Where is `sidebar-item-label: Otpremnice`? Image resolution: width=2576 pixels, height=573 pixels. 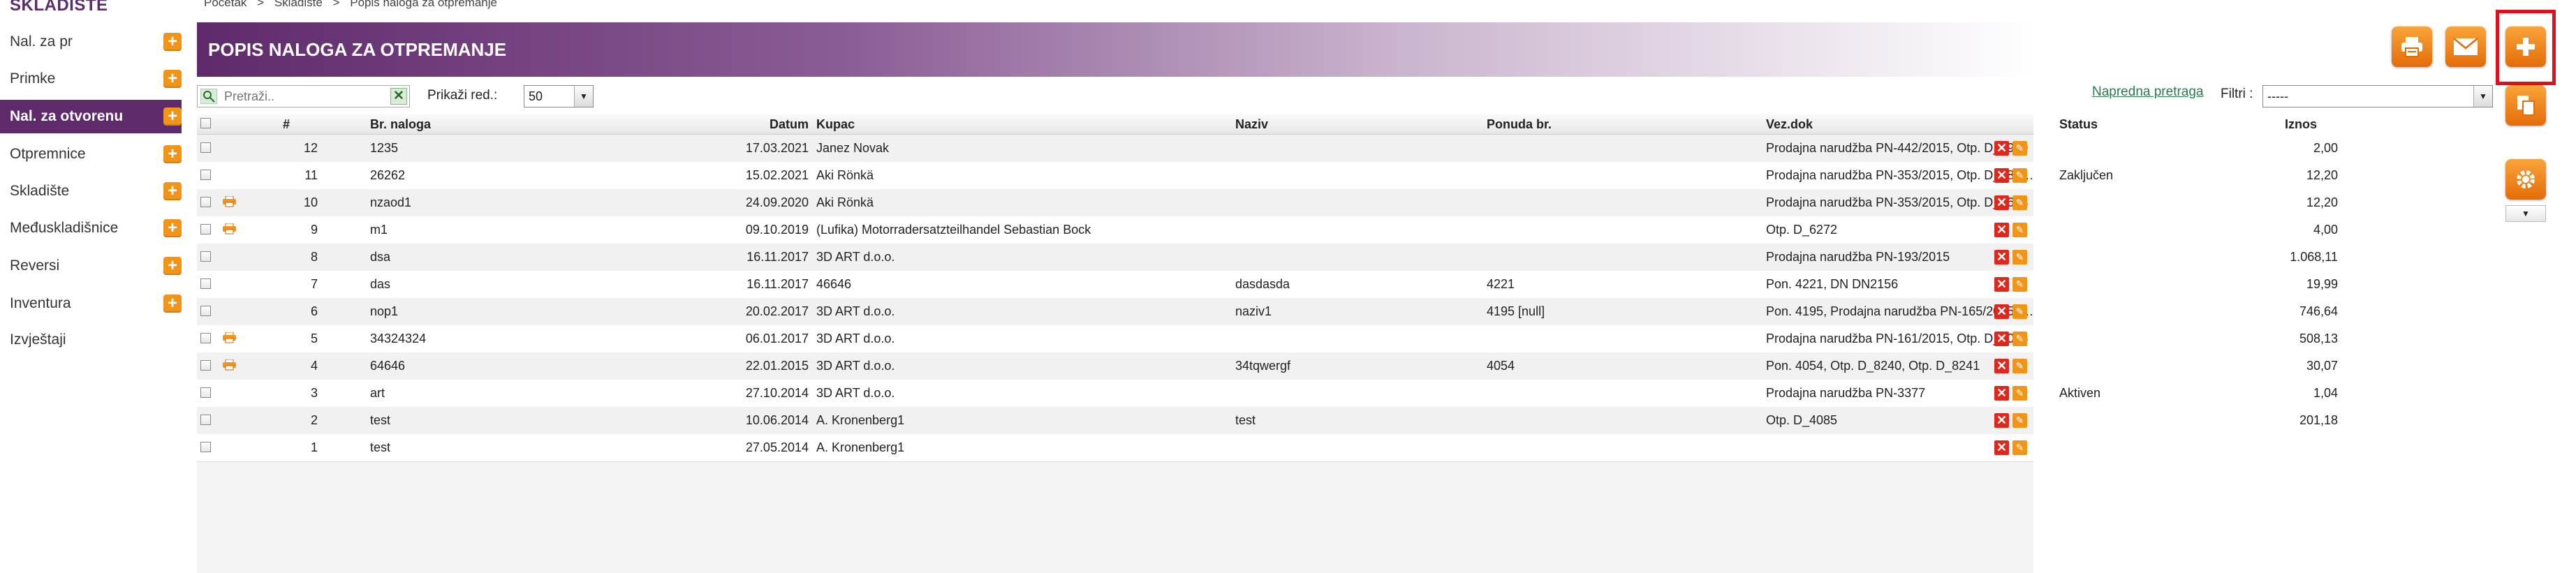
sidebar-item-label: Otpremnice is located at coordinates (48, 154).